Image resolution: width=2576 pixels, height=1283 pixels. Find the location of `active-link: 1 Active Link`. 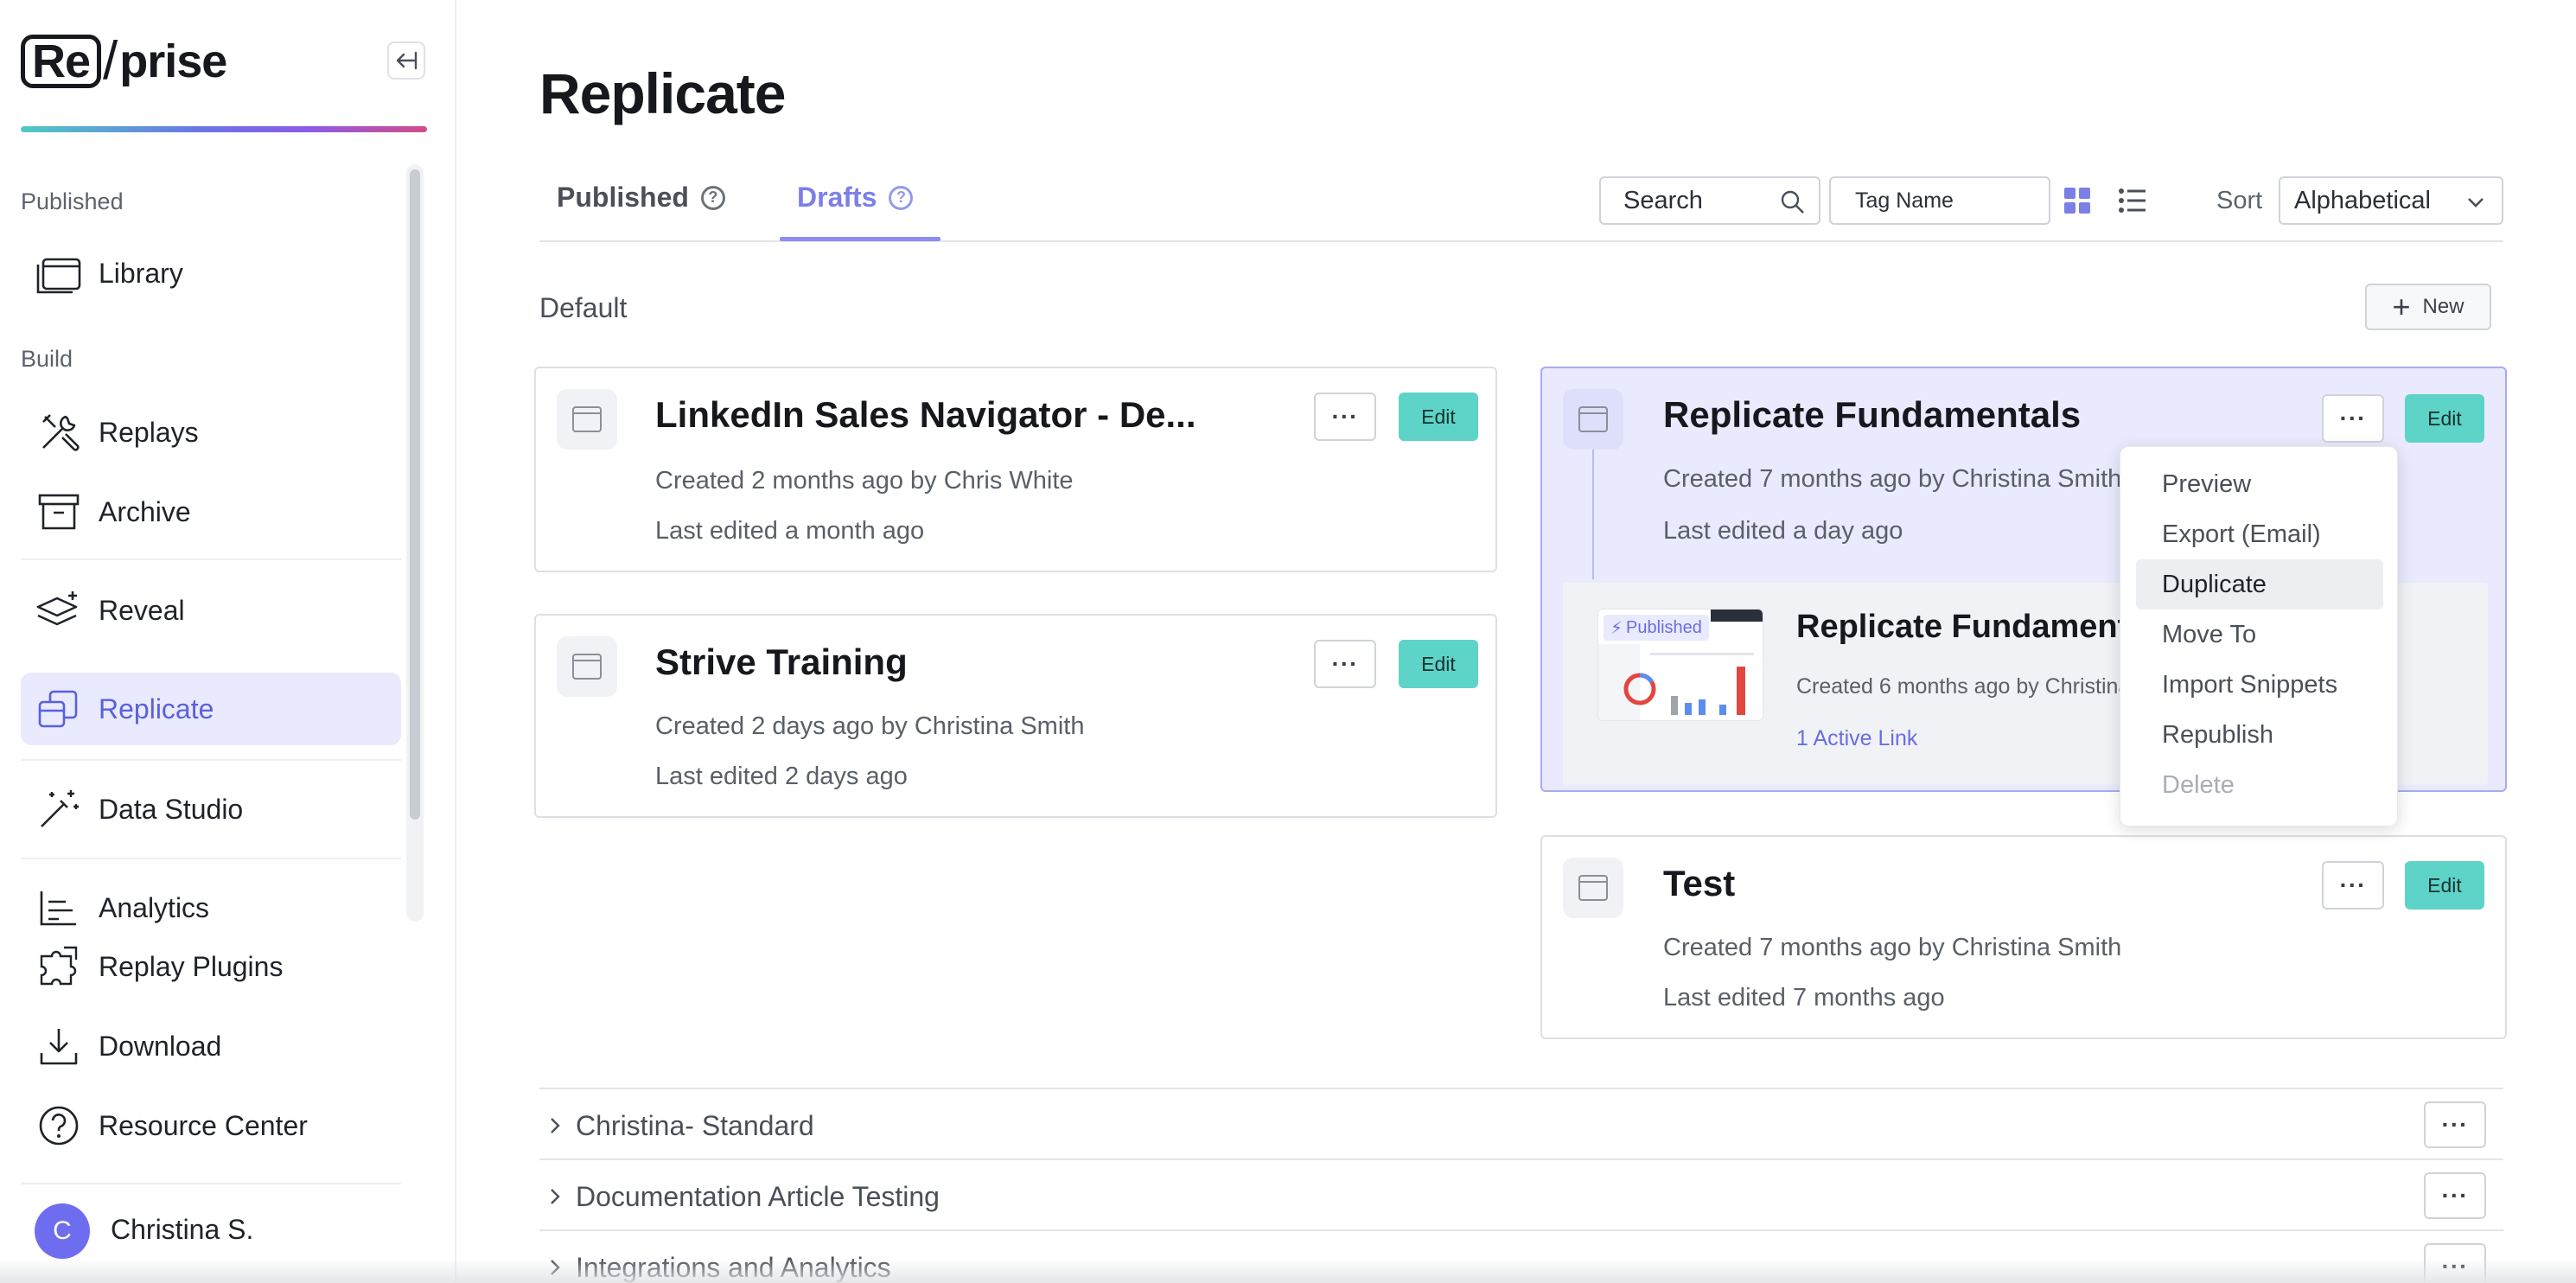

active-link: 1 Active Link is located at coordinates (1856, 739).